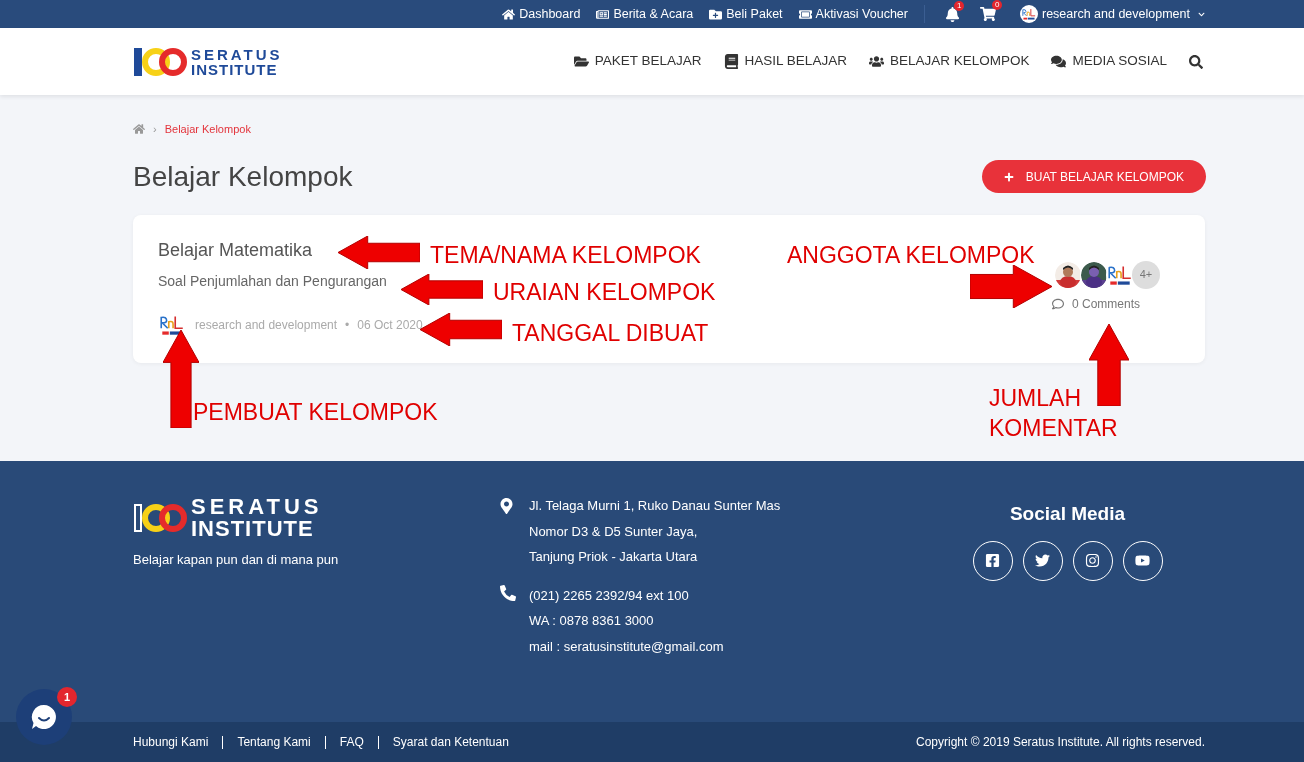 Image resolution: width=1304 pixels, height=762 pixels. Describe the element at coordinates (992, 560) in the screenshot. I see `facebook-icon` at that location.